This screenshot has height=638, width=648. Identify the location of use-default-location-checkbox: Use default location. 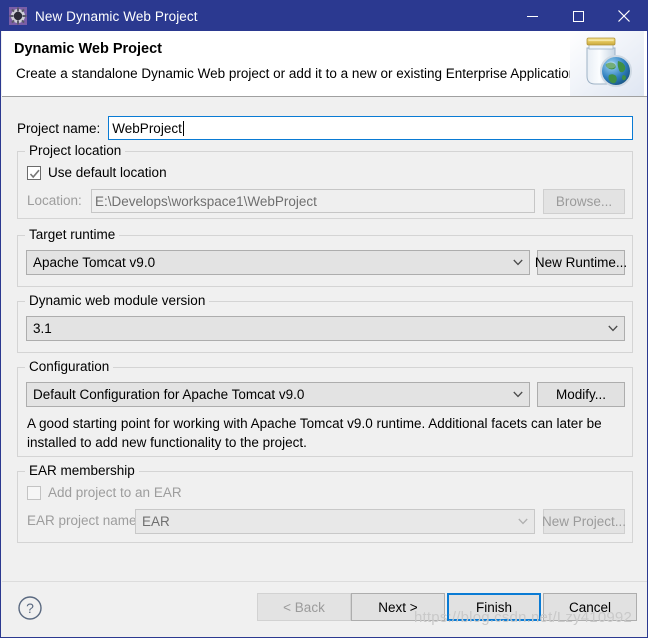
(97, 172).